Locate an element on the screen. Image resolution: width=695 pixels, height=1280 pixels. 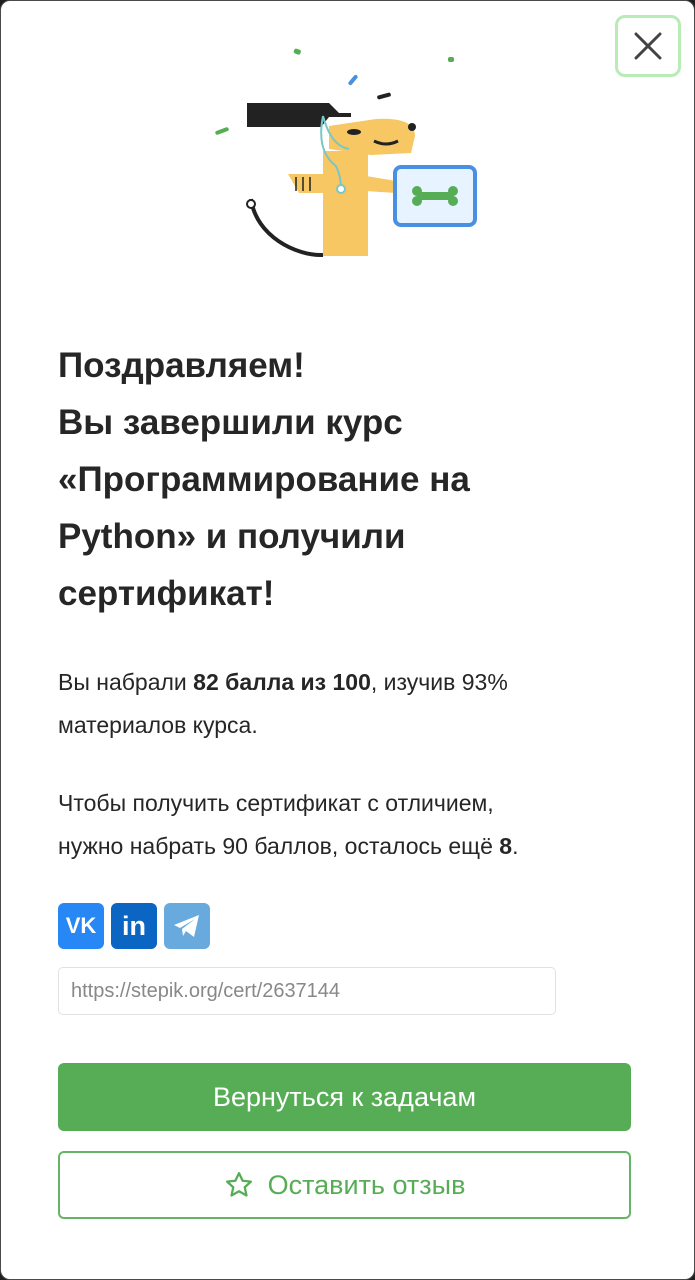
telegram-icon is located at coordinates (186, 926).